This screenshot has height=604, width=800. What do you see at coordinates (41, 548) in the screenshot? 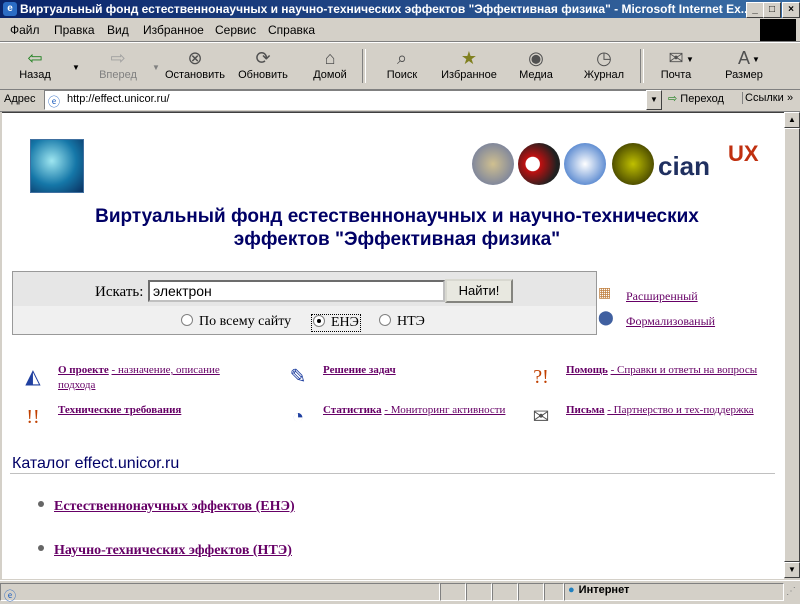
I see `bullet-icon` at bounding box center [41, 548].